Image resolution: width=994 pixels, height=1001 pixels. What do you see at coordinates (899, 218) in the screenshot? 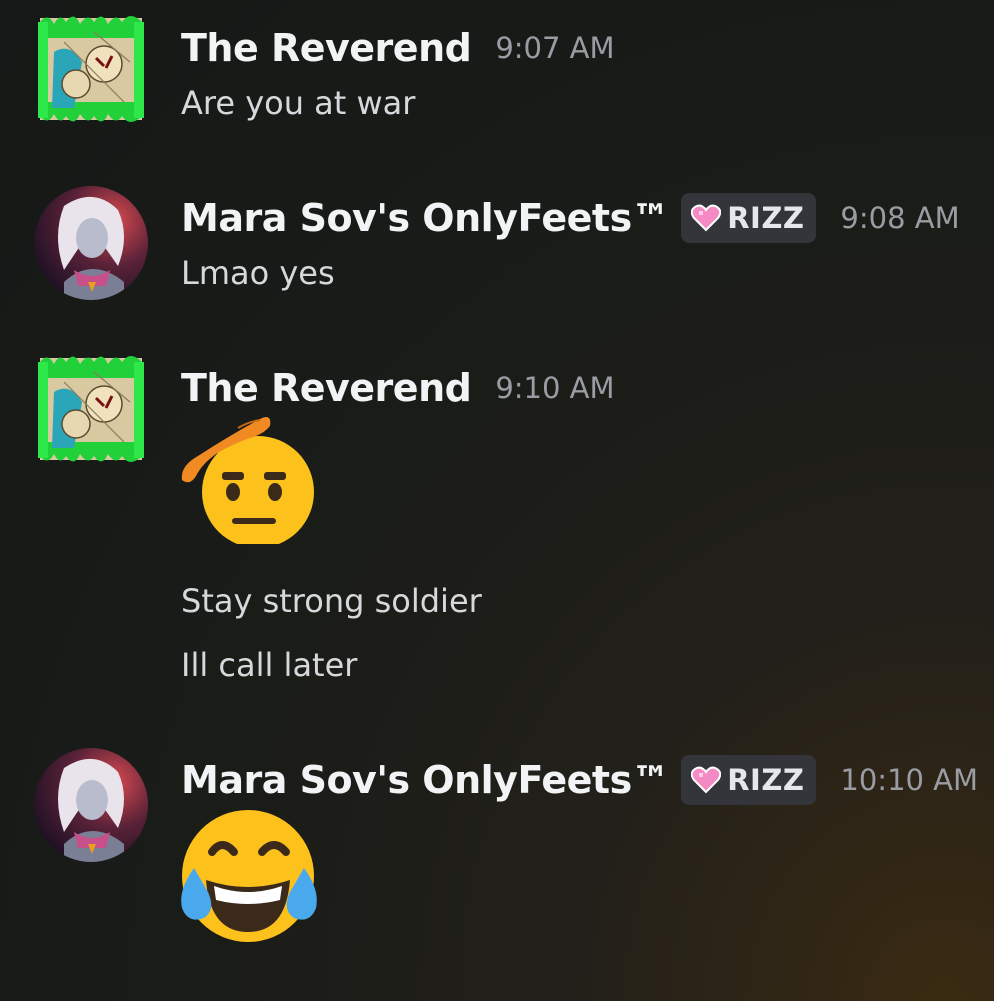
I see `timestamp: 9:08 AM` at bounding box center [899, 218].